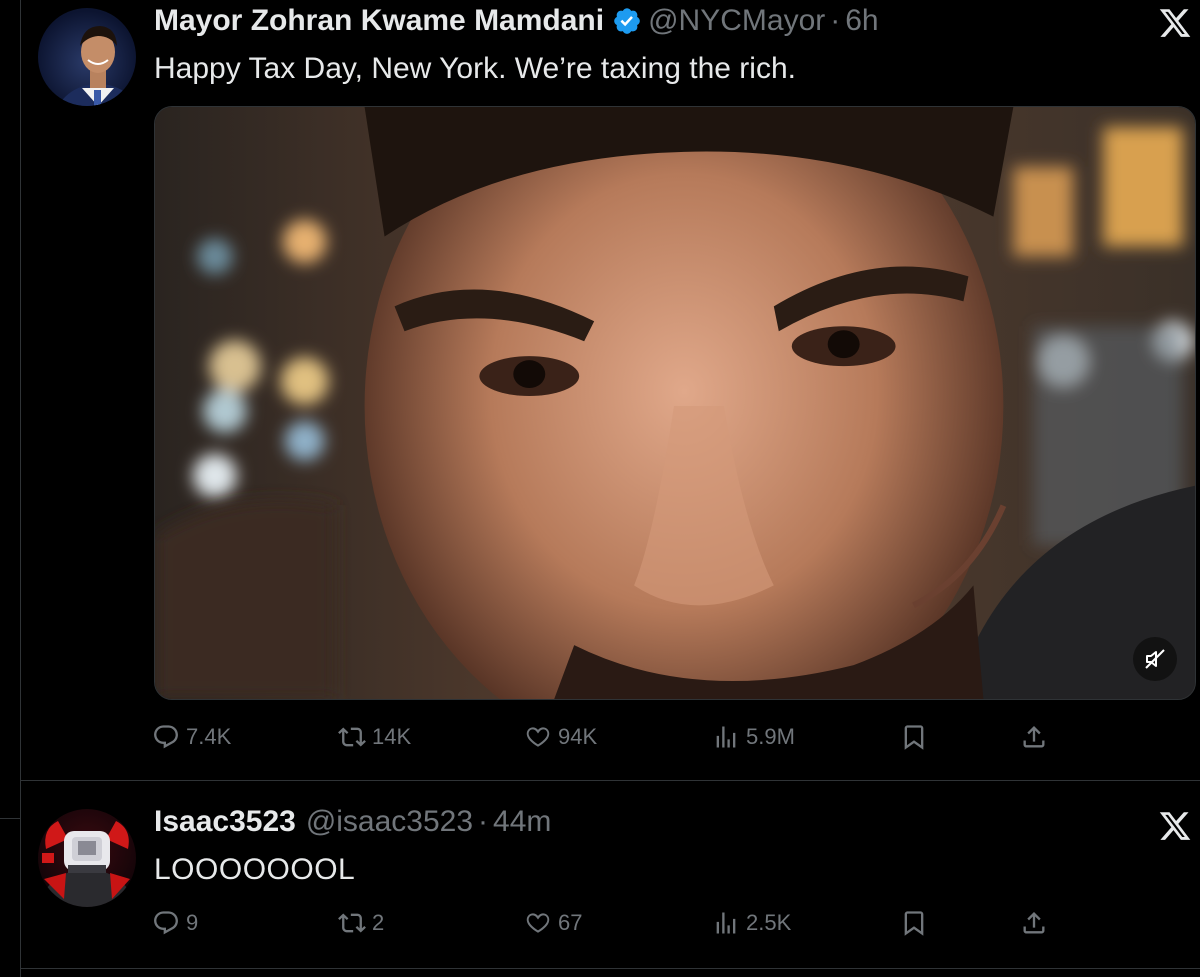  I want to click on views-button: 5.9M, so click(753, 737).